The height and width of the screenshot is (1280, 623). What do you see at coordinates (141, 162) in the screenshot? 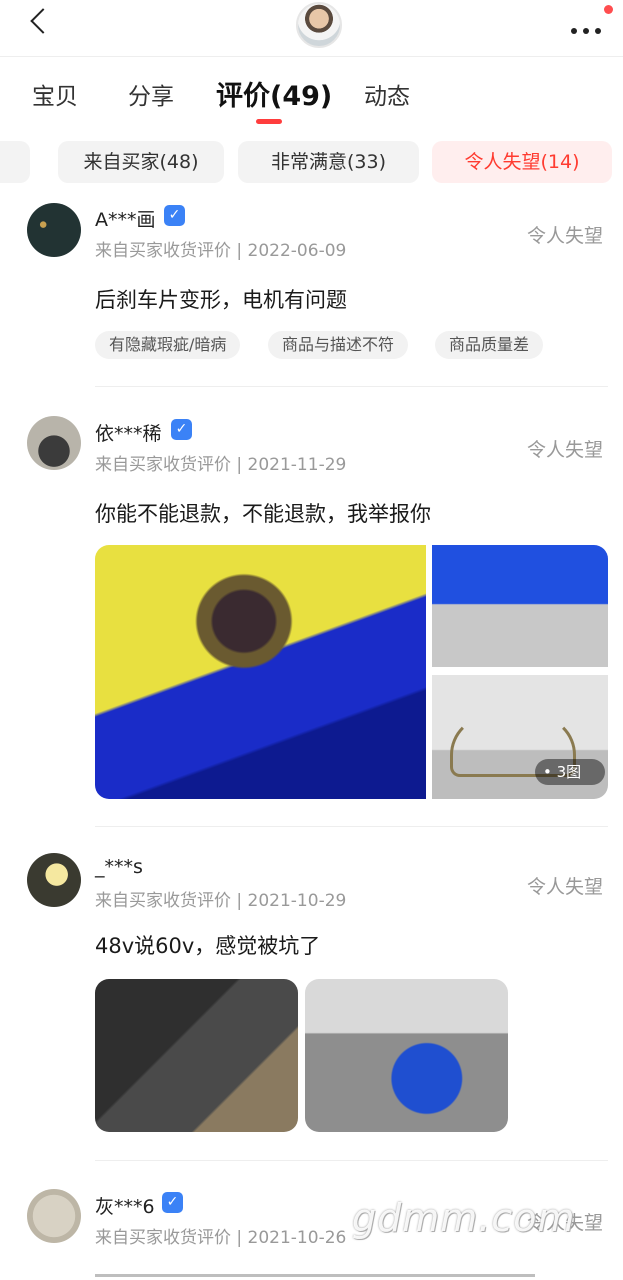
I see `filter-from-buyers: 来自买家(48)` at bounding box center [141, 162].